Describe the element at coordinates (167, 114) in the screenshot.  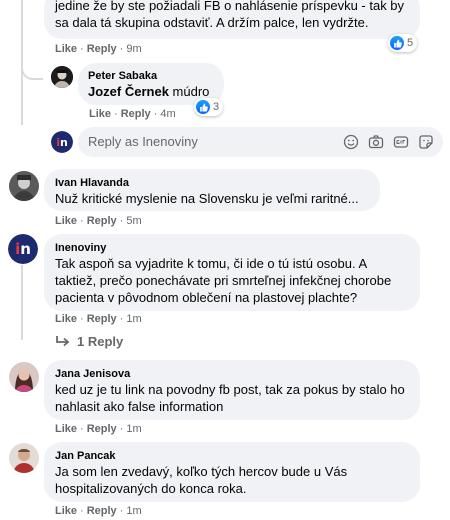
I see `timestamp: 4m` at that location.